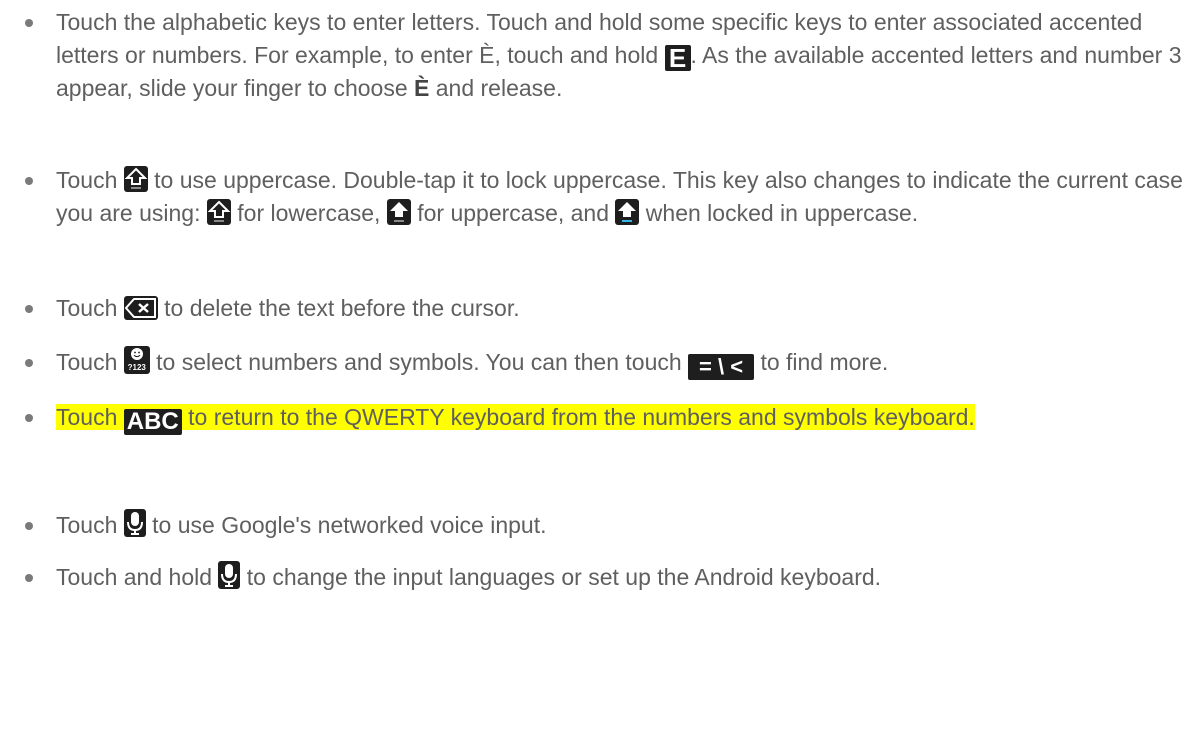  What do you see at coordinates (342, 308) in the screenshot?
I see `text-segment: to delete the text before the cursor.` at bounding box center [342, 308].